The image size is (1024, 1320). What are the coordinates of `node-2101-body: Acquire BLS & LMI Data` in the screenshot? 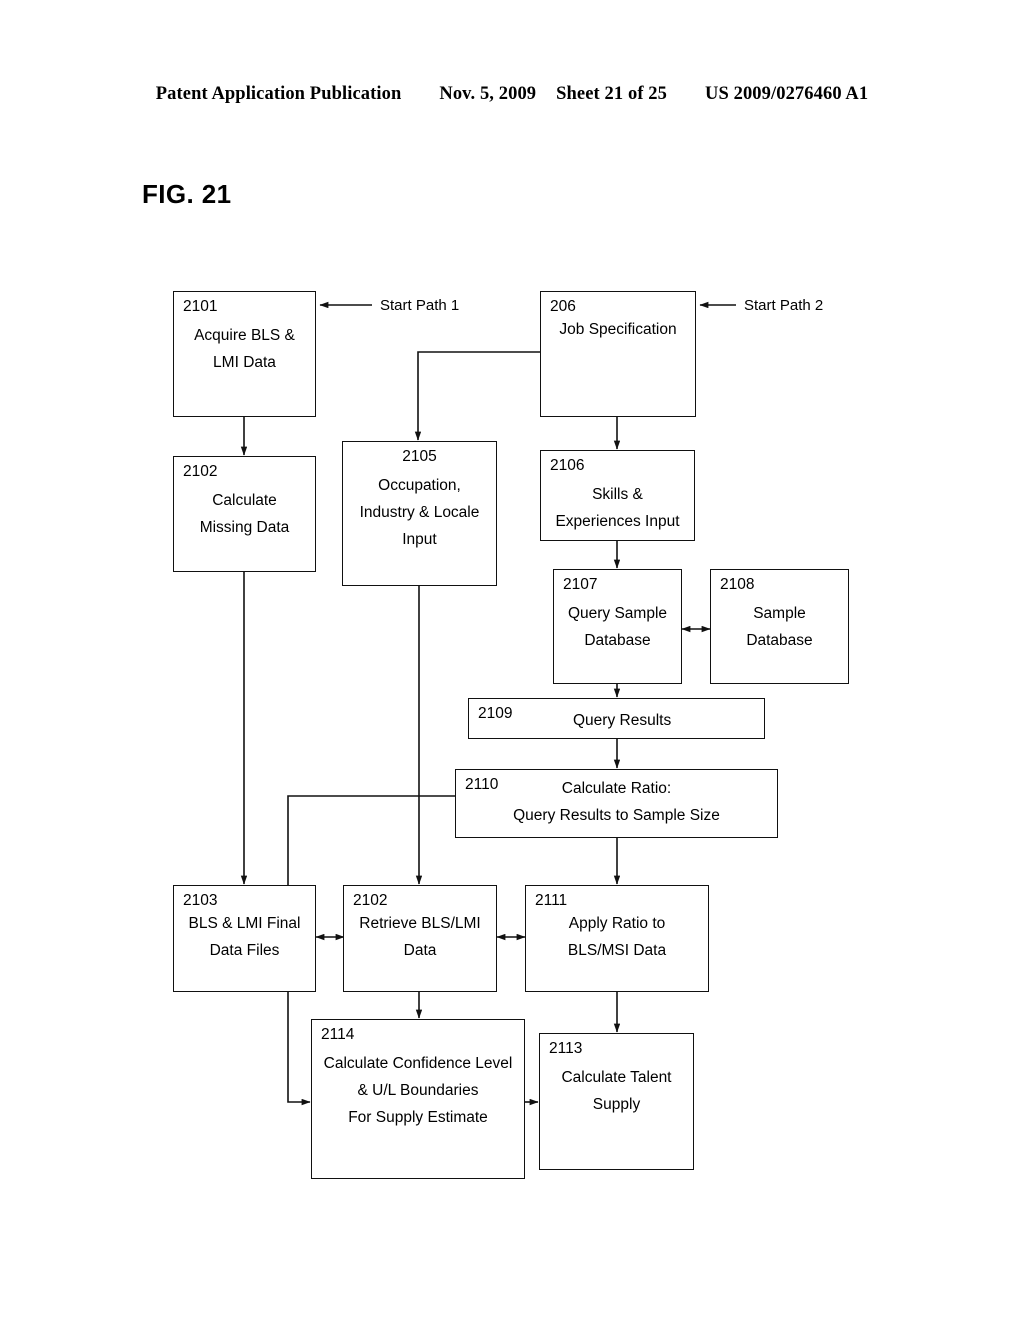 It's located at (244, 349).